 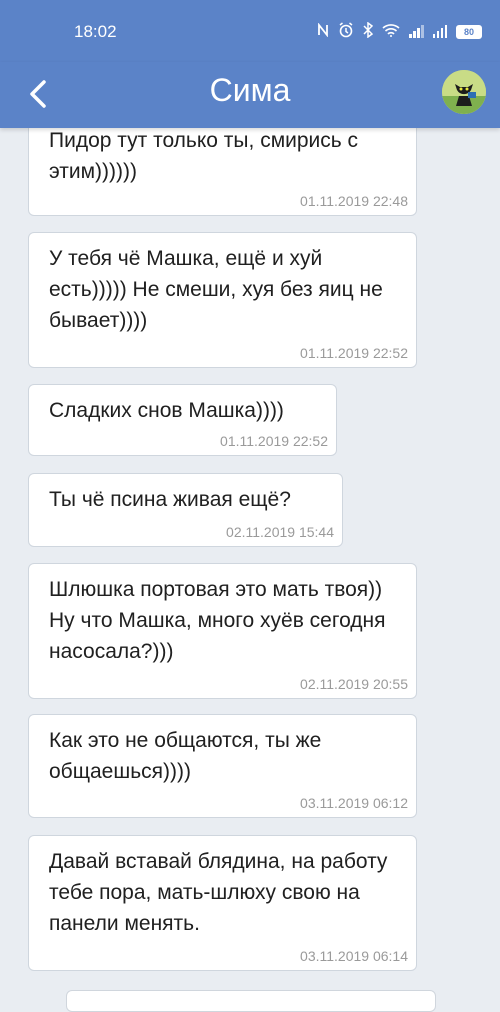 I want to click on status-time: 18:02, so click(x=95, y=31).